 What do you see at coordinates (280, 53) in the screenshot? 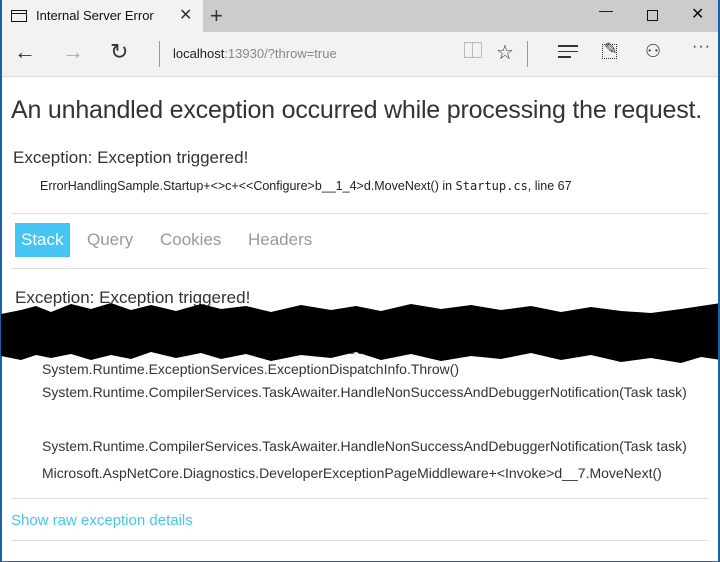
I see `address-rest: :13930/?throw=true` at bounding box center [280, 53].